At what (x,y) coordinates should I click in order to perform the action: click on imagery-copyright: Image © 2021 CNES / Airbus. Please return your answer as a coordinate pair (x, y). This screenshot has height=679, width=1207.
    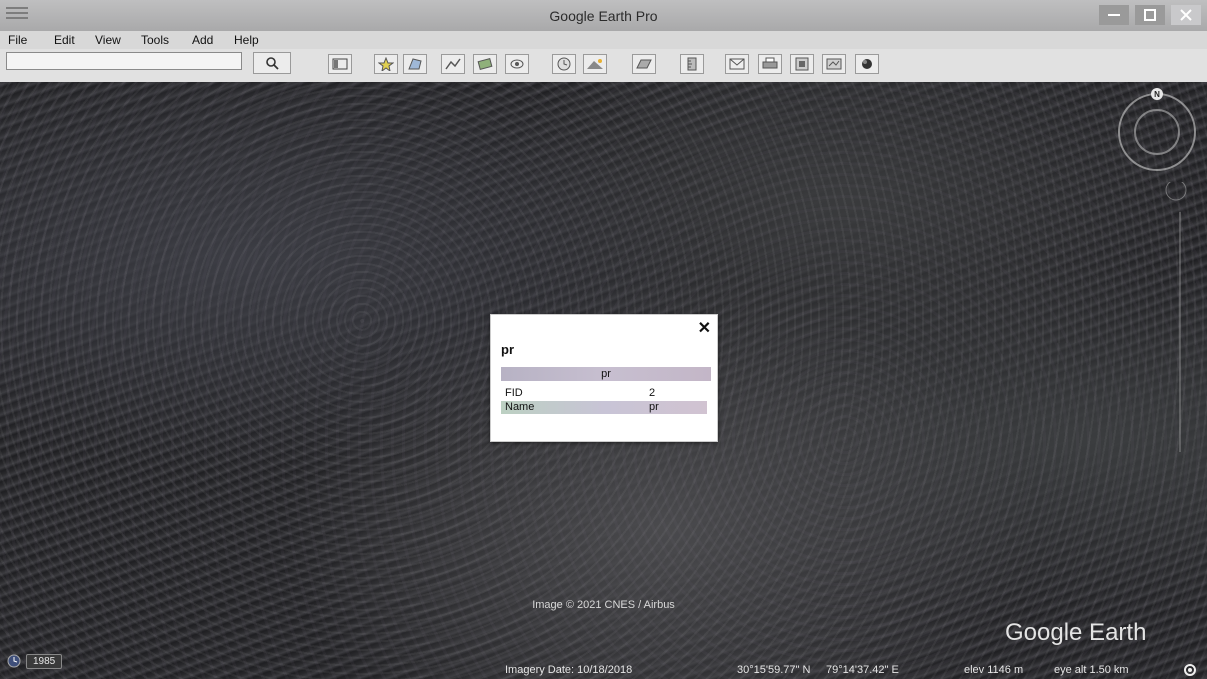
    Looking at the image, I should click on (603, 605).